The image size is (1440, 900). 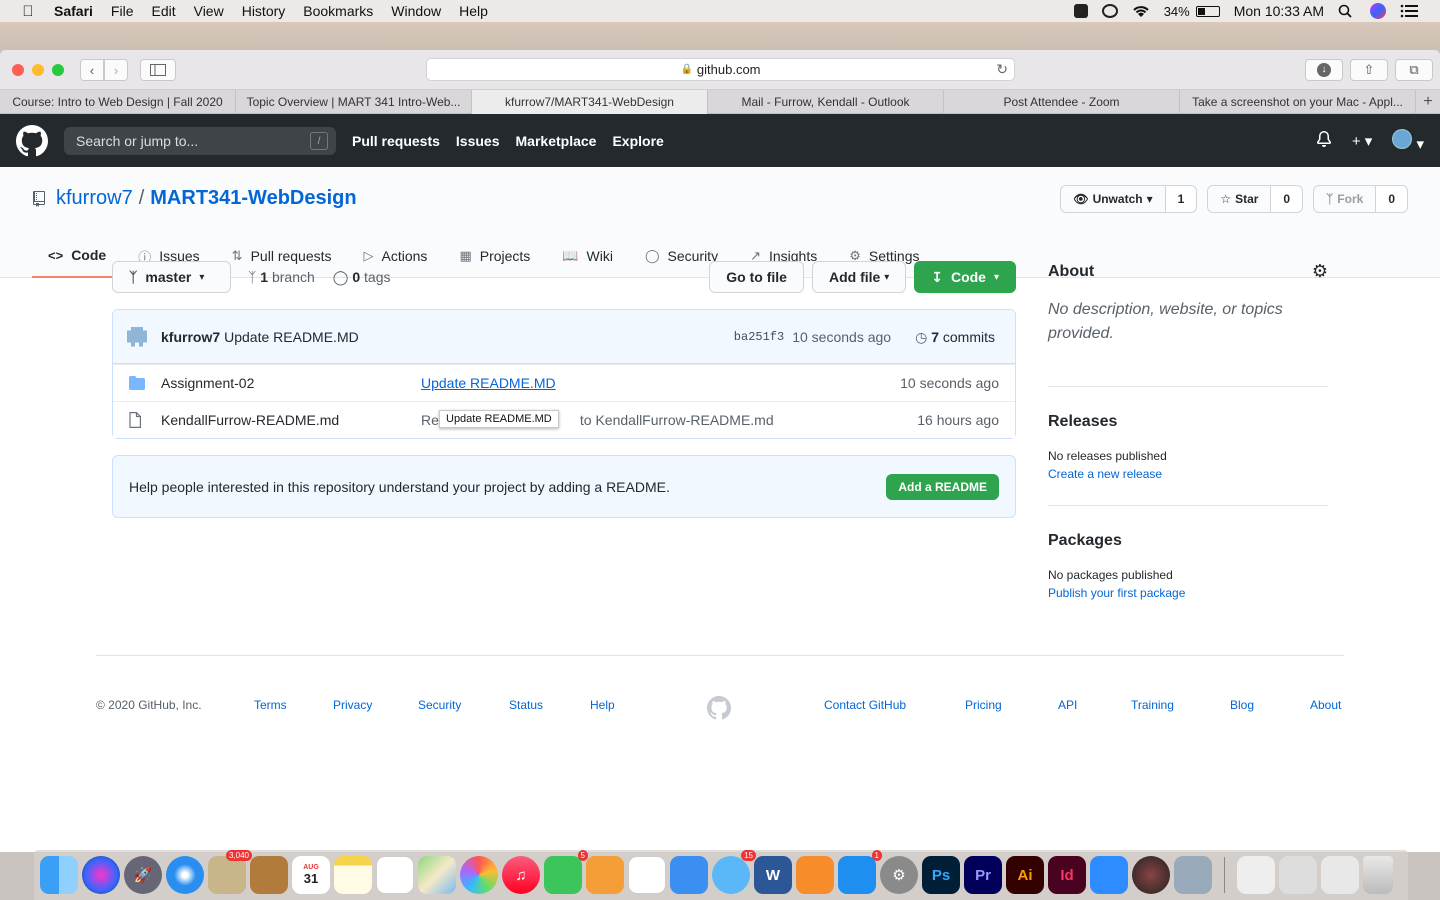 What do you see at coordinates (32, 141) in the screenshot?
I see `github-logo-icon` at bounding box center [32, 141].